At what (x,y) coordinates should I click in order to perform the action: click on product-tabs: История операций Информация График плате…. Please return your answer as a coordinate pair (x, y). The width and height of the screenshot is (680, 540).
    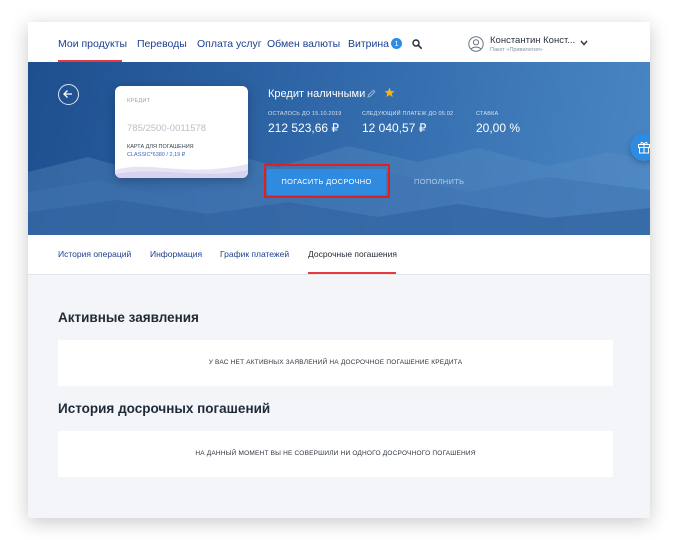
    Looking at the image, I should click on (339, 255).